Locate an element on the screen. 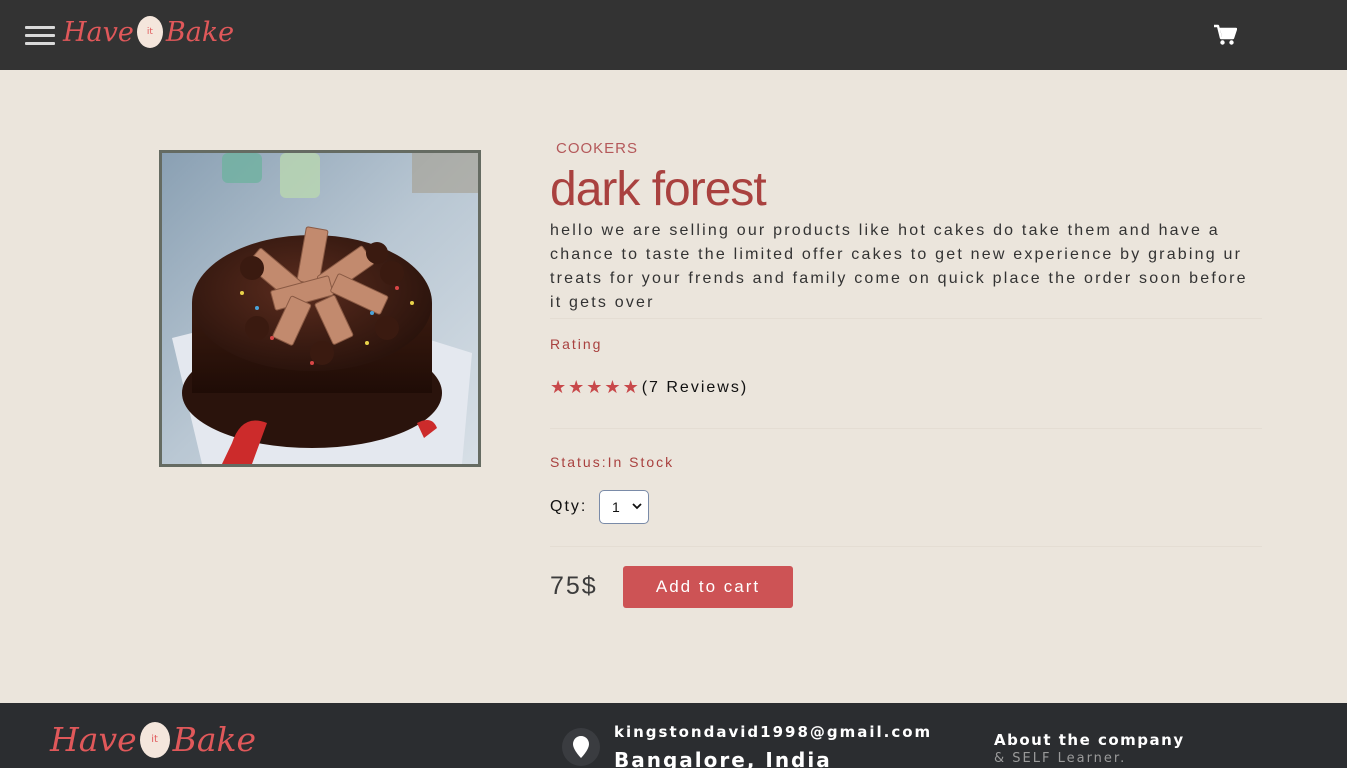 The height and width of the screenshot is (768, 1347). product-price: 75$ is located at coordinates (574, 586).